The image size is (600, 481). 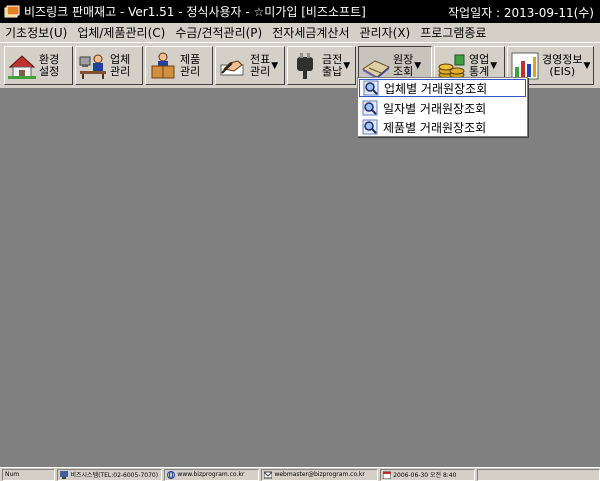 What do you see at coordinates (310, 32) in the screenshot?
I see `menu-e-tax-invoice: 전자세금계산서` at bounding box center [310, 32].